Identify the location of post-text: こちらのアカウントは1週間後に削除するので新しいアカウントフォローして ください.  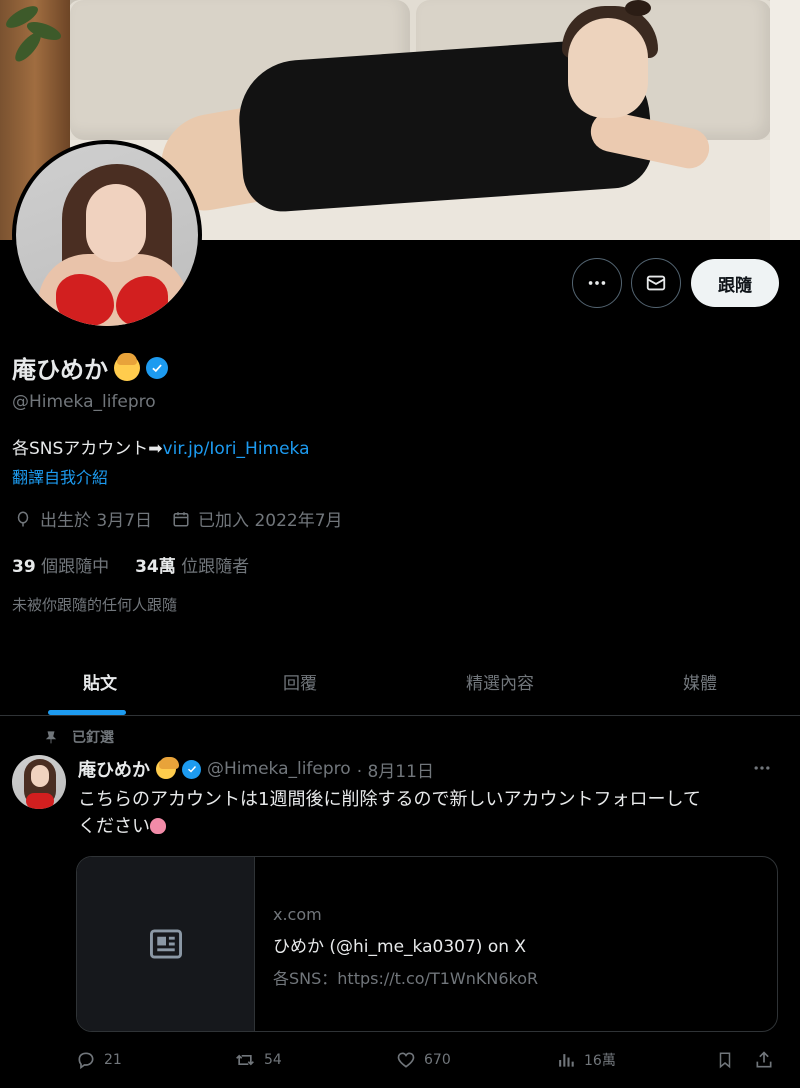
(428, 813).